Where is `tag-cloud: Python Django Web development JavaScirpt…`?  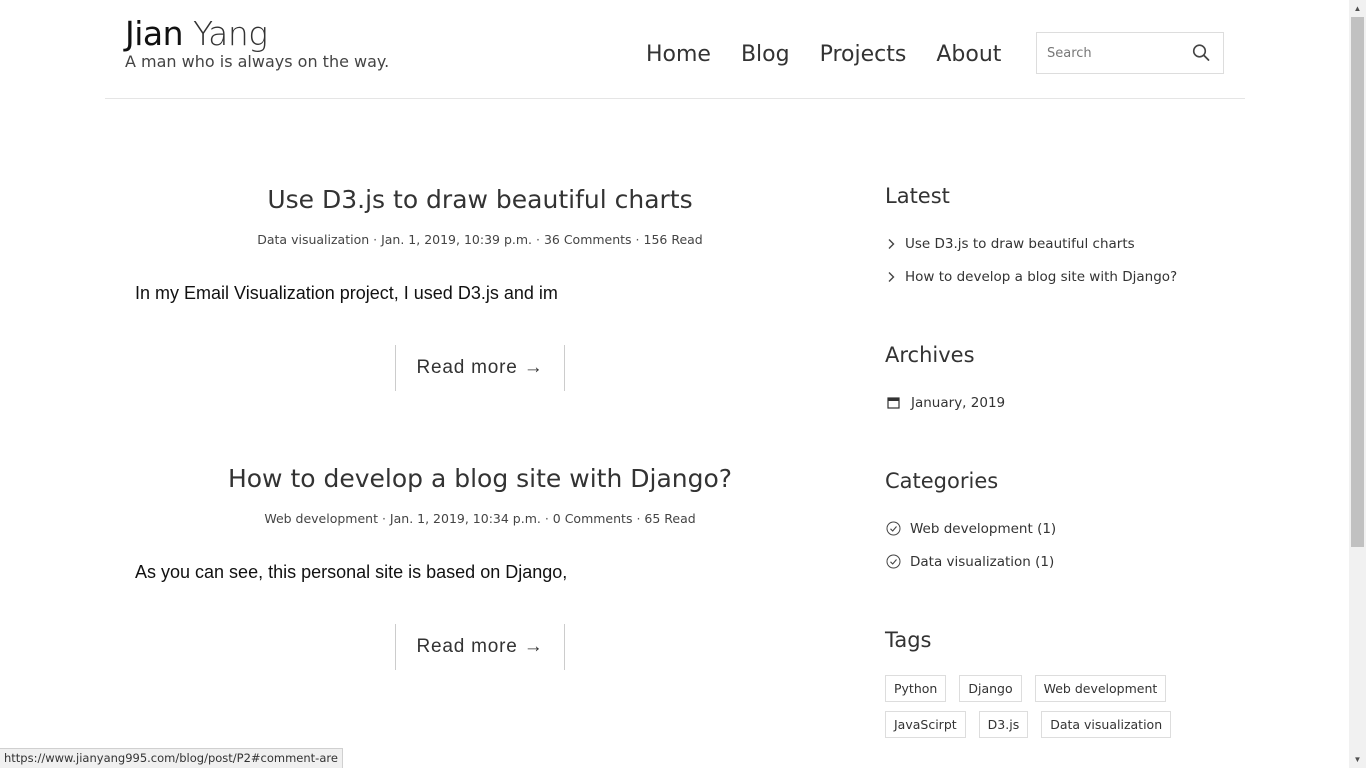 tag-cloud: Python Django Web development JavaScirpt… is located at coordinates (1070, 711).